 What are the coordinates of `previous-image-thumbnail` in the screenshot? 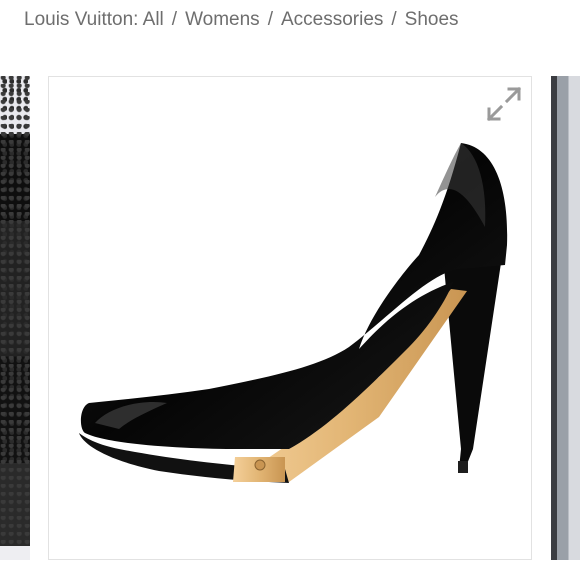 It's located at (15, 318).